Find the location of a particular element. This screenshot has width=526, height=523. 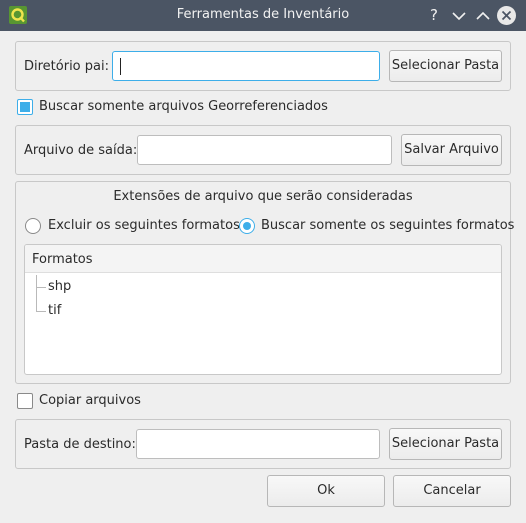

copy-files-checkbox is located at coordinates (25, 401).